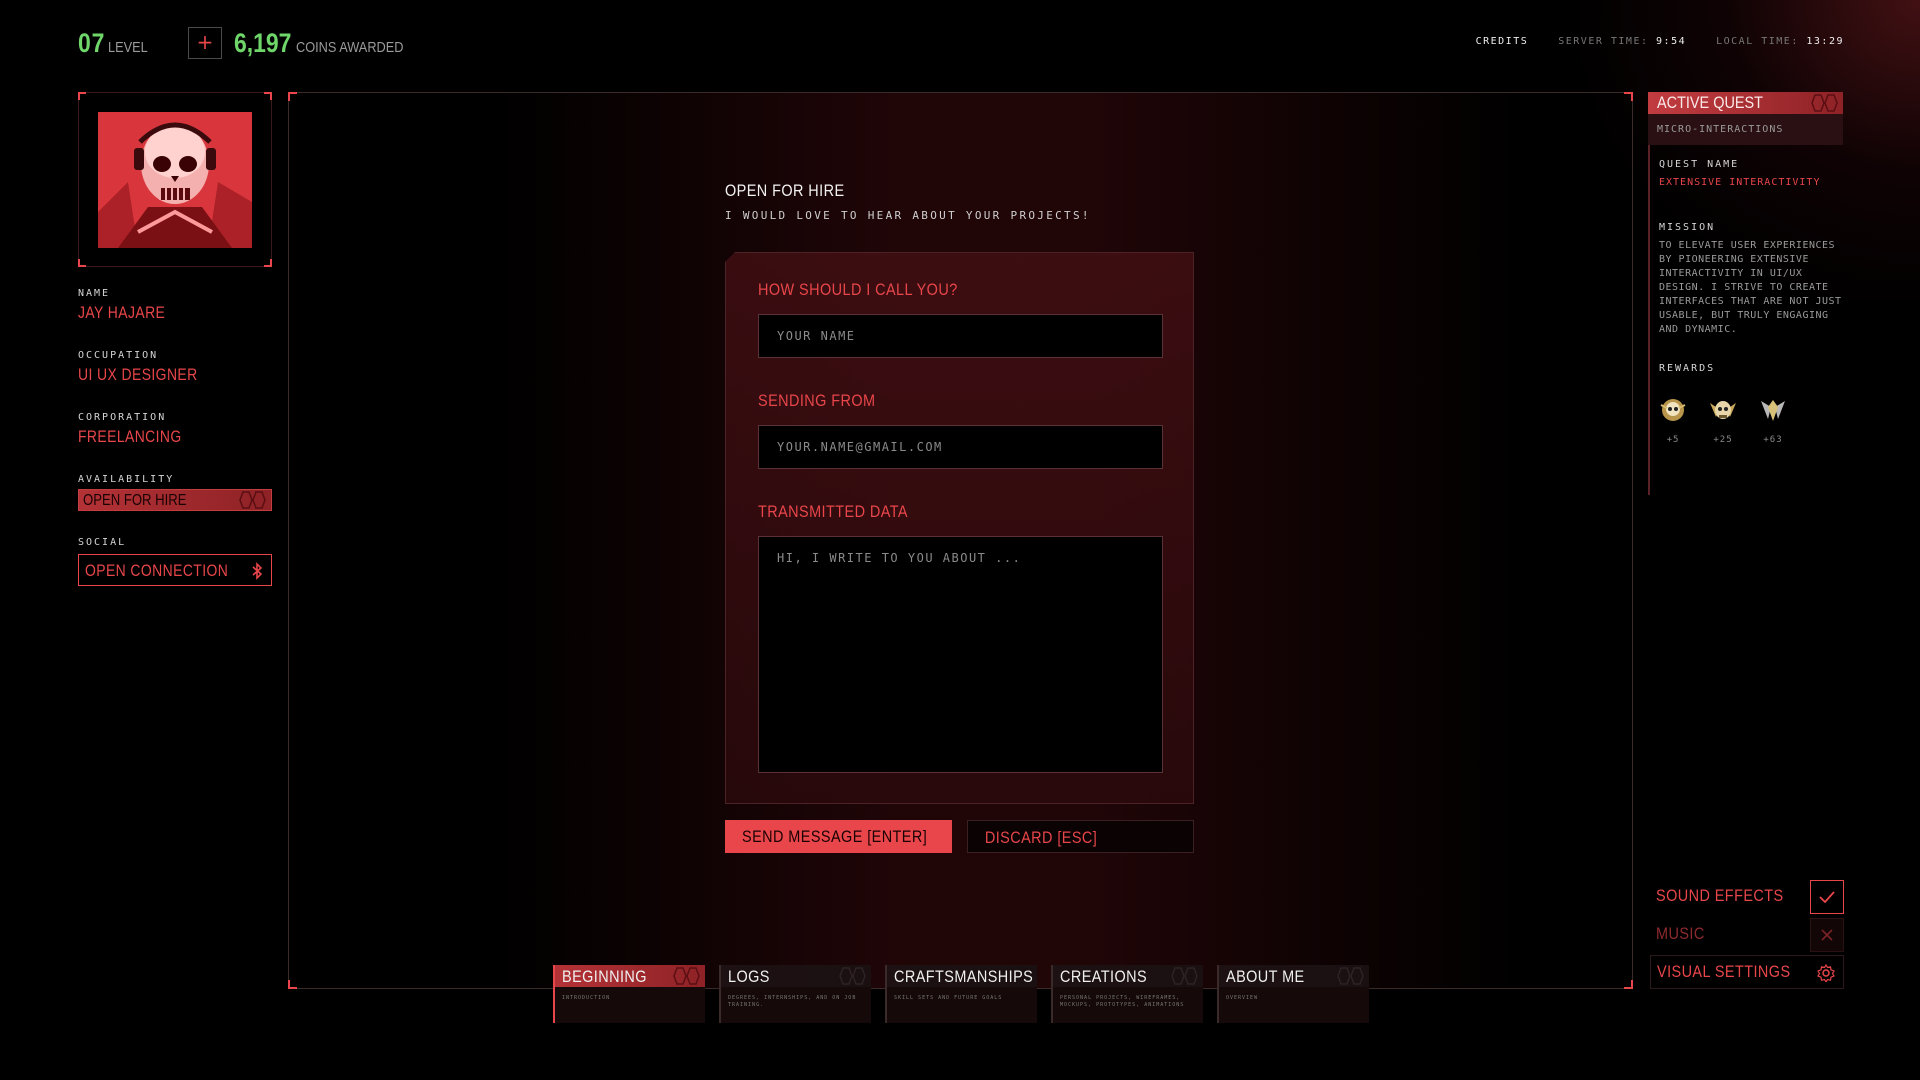  What do you see at coordinates (1723, 440) in the screenshot?
I see `reward-value: +25` at bounding box center [1723, 440].